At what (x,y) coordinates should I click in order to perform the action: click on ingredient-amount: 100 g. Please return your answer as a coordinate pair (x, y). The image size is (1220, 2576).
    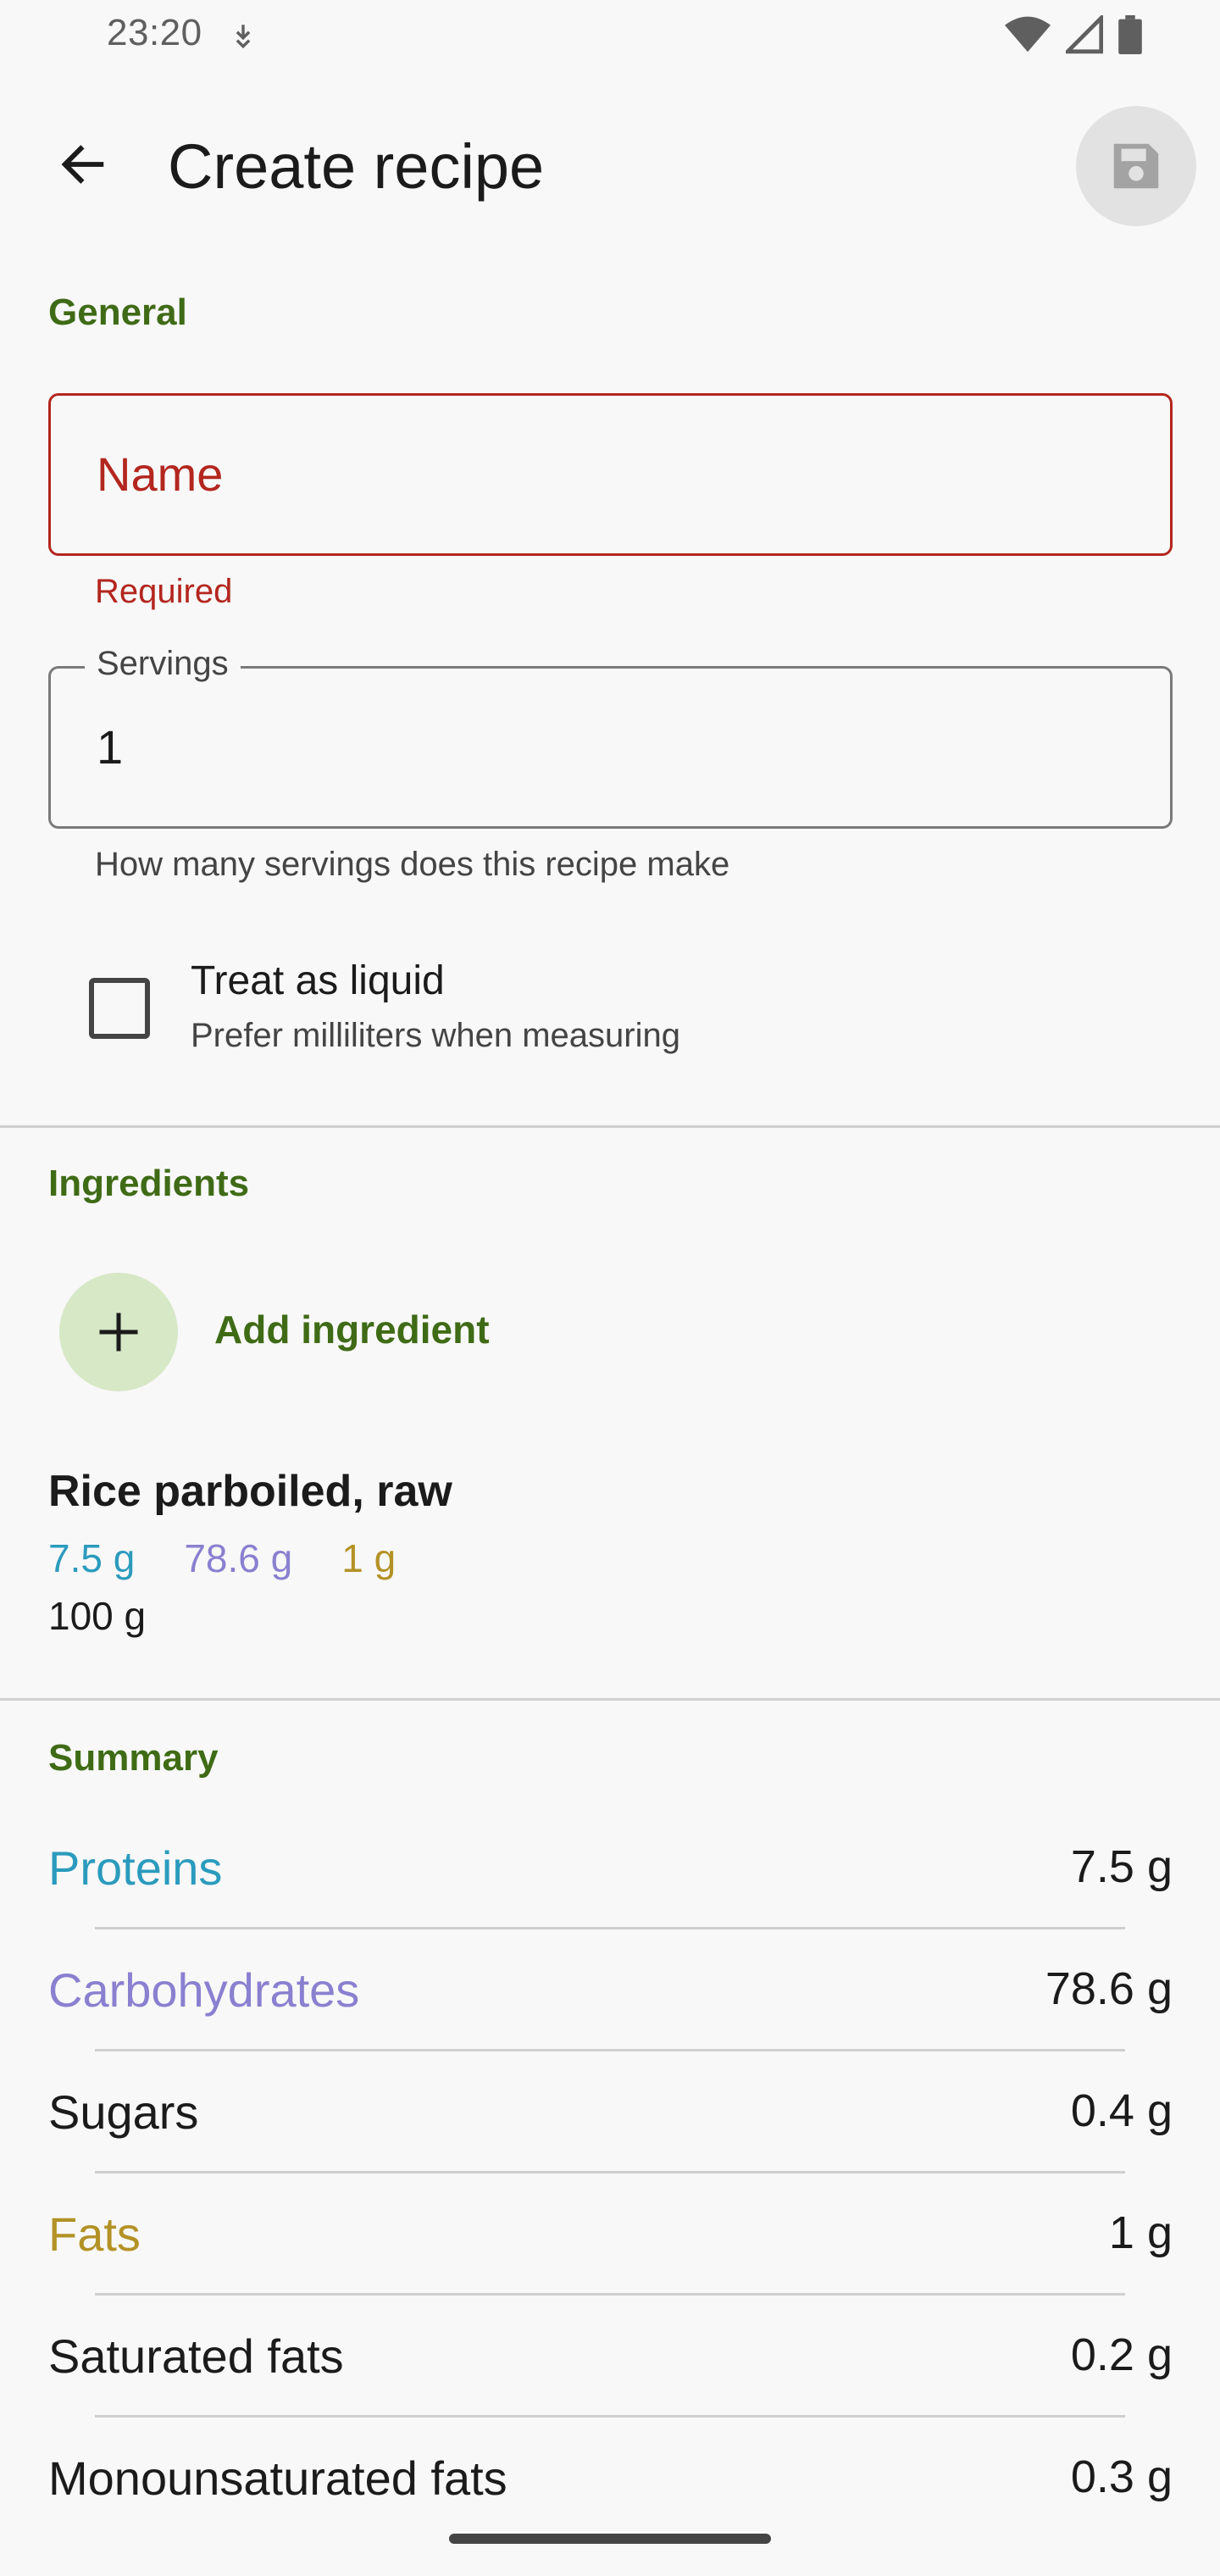
    Looking at the image, I should click on (97, 1616).